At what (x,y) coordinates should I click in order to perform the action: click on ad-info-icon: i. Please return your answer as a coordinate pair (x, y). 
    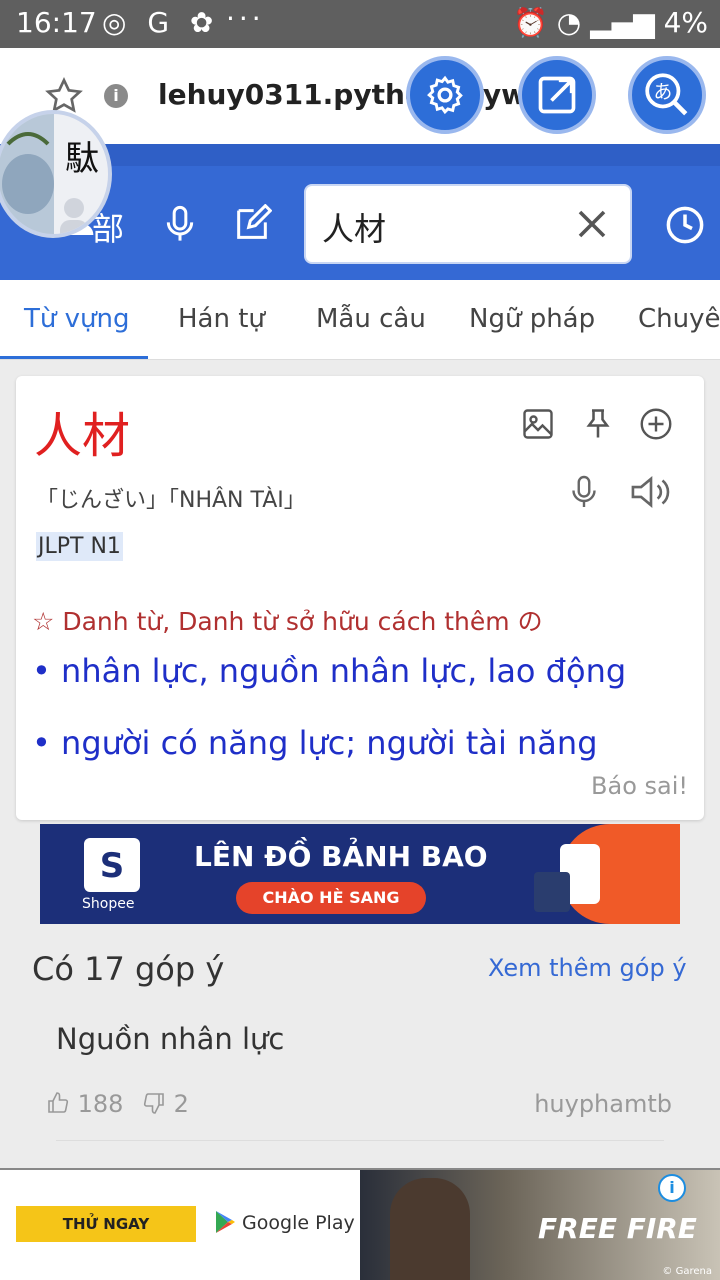
    Looking at the image, I should click on (672, 1188).